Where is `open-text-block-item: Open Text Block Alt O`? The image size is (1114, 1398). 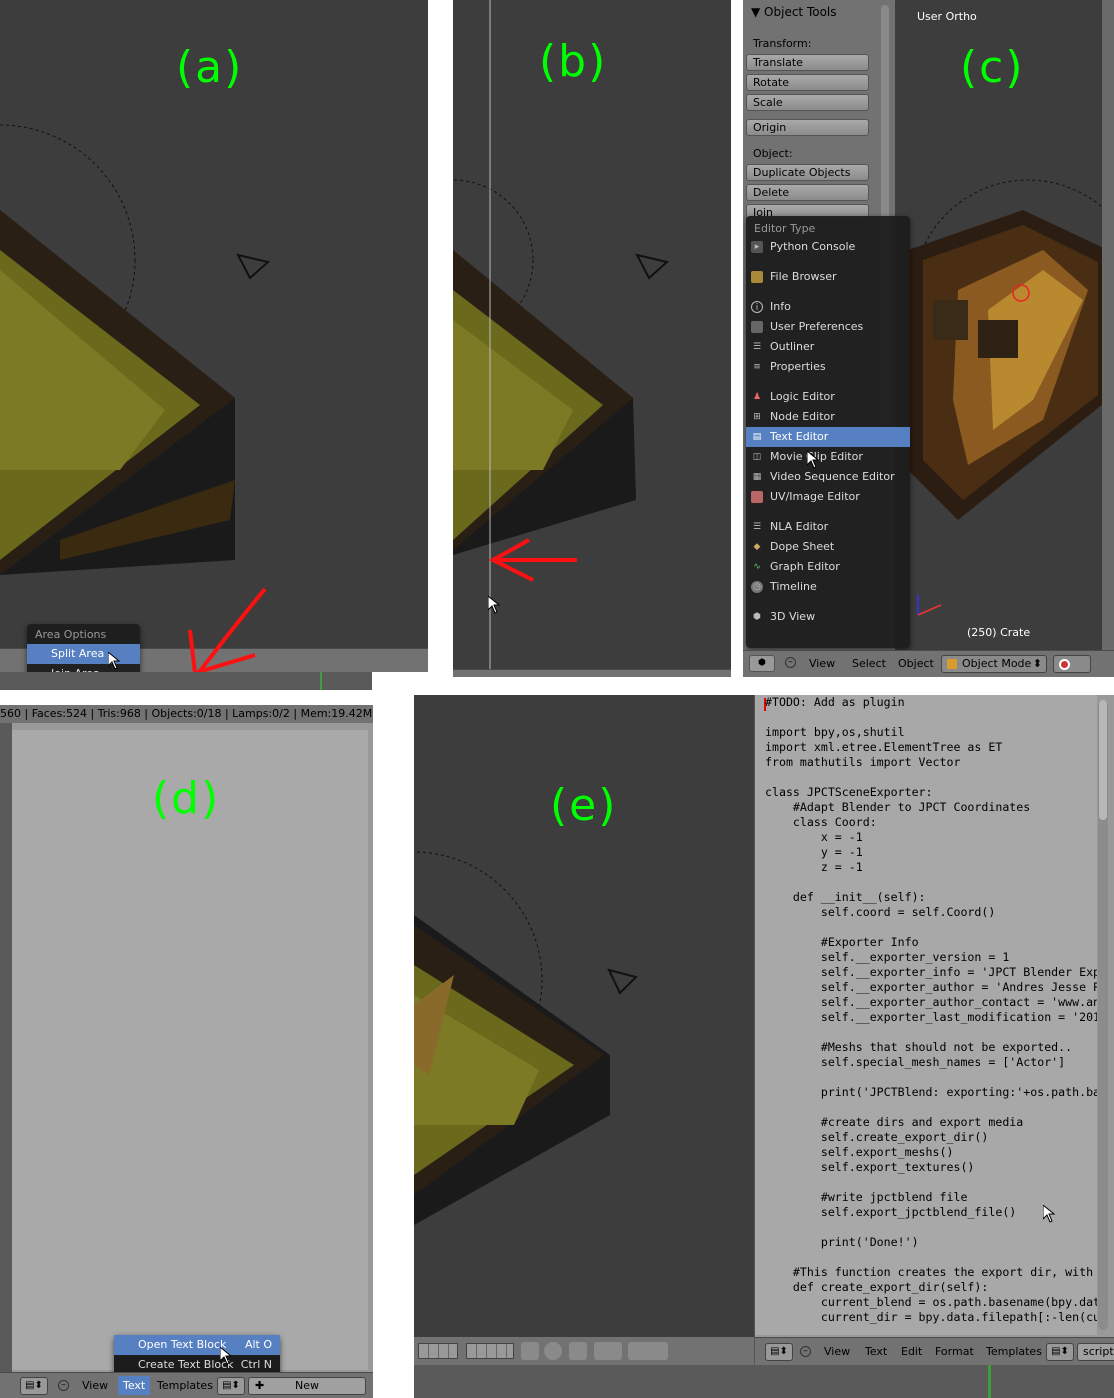
open-text-block-item: Open Text Block Alt O is located at coordinates (197, 1345).